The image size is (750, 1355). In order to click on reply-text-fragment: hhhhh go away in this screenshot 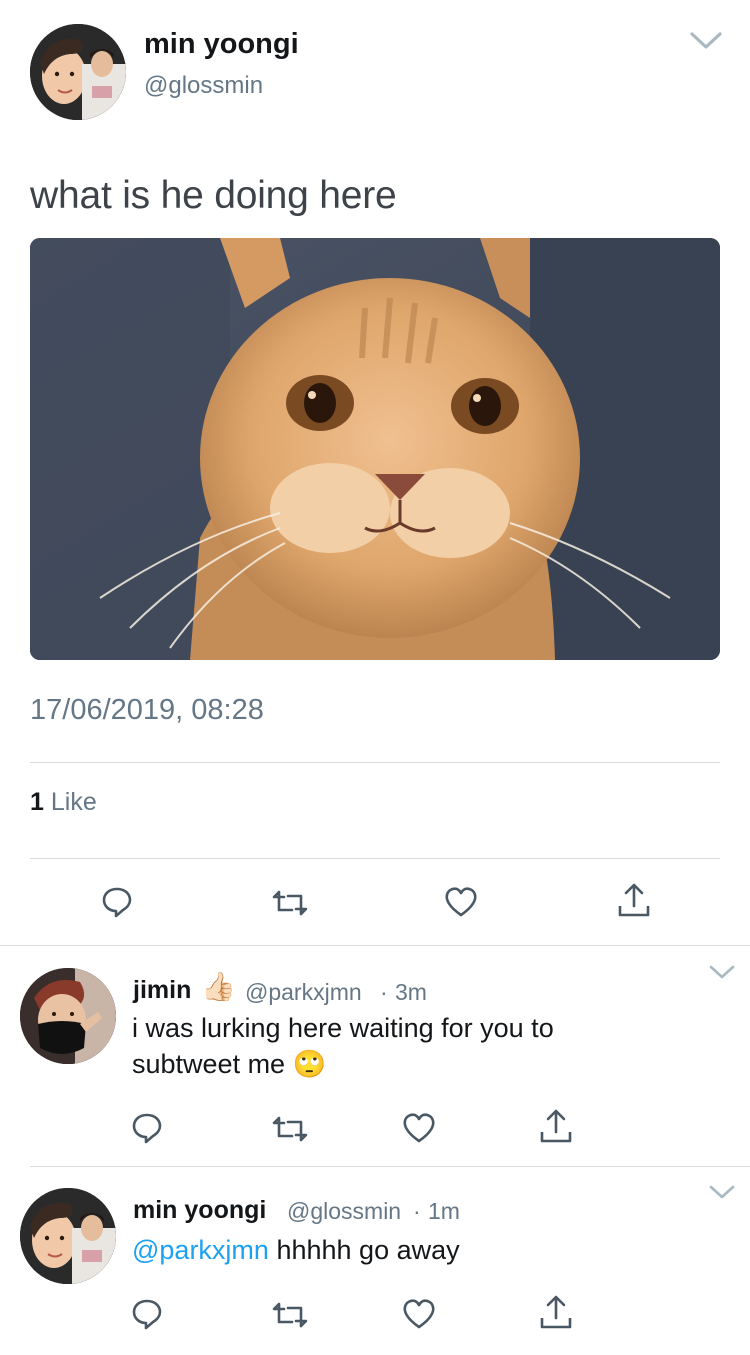, I will do `click(368, 1250)`.